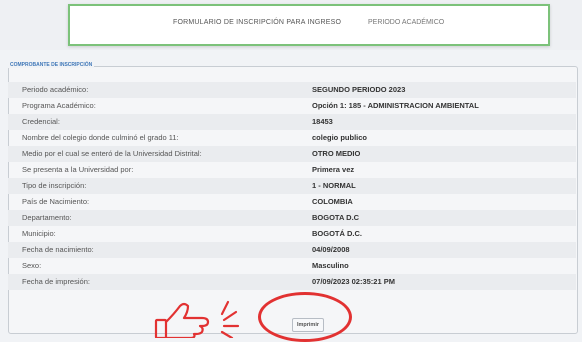  I want to click on row-label: Programa Académico:, so click(59, 105).